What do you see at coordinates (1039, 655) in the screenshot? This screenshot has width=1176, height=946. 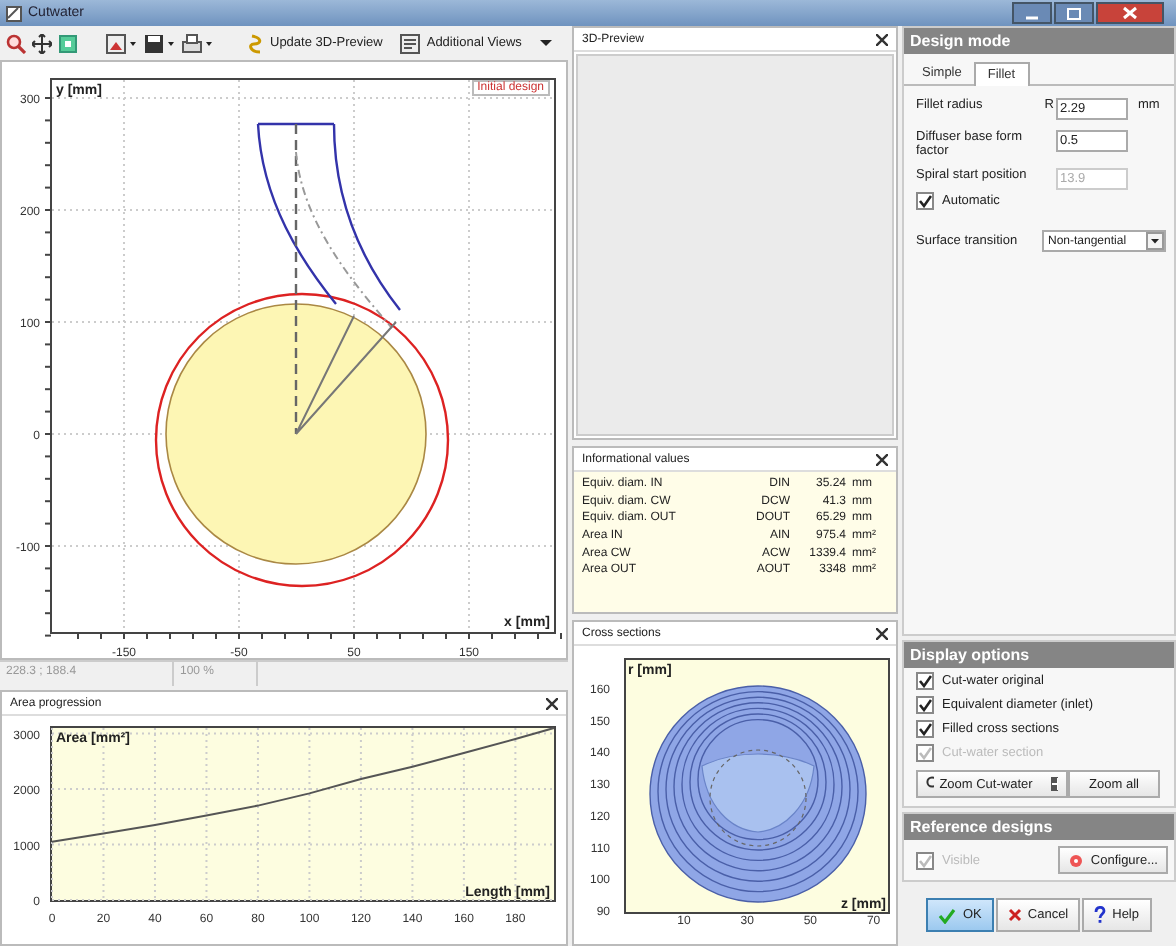 I see `section-header: Display options` at bounding box center [1039, 655].